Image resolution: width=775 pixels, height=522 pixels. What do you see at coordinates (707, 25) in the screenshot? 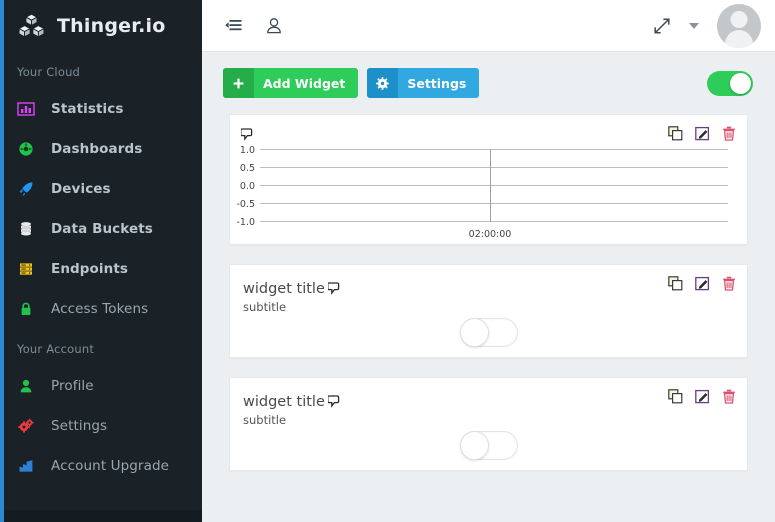
I see `topbar-right-group` at bounding box center [707, 25].